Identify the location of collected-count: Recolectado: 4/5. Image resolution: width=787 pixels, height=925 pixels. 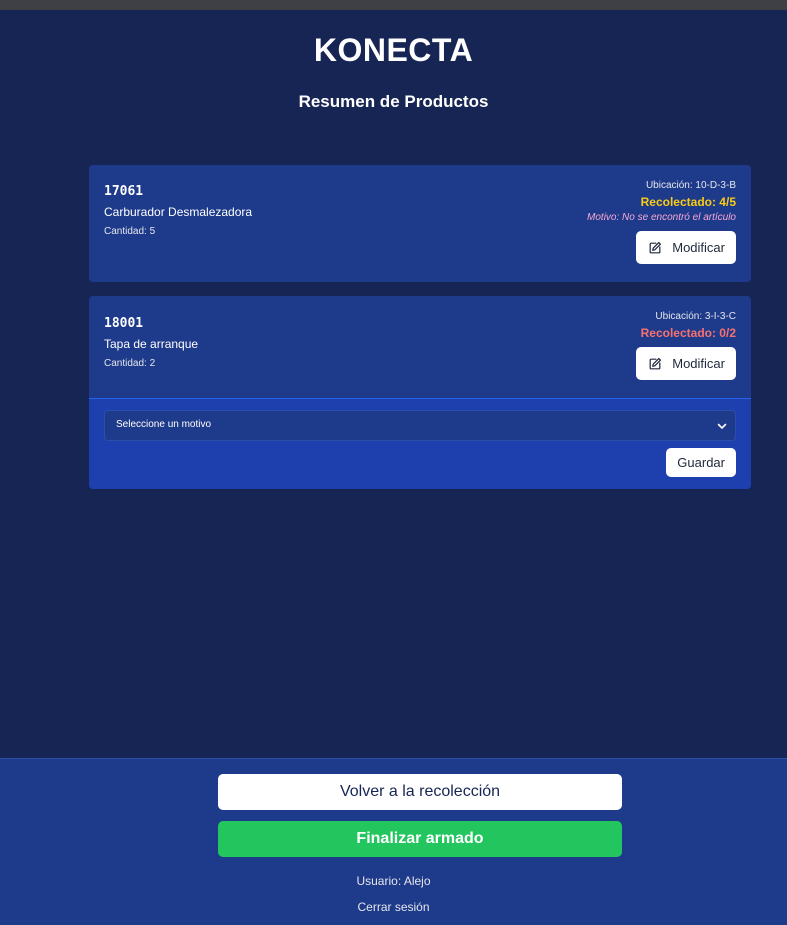
(688, 202).